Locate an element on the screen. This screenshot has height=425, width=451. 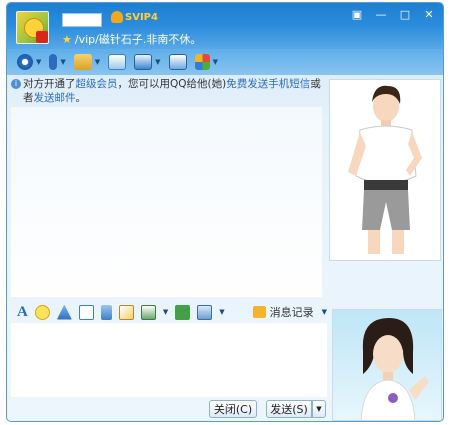
folder-icon is located at coordinates (82, 62).